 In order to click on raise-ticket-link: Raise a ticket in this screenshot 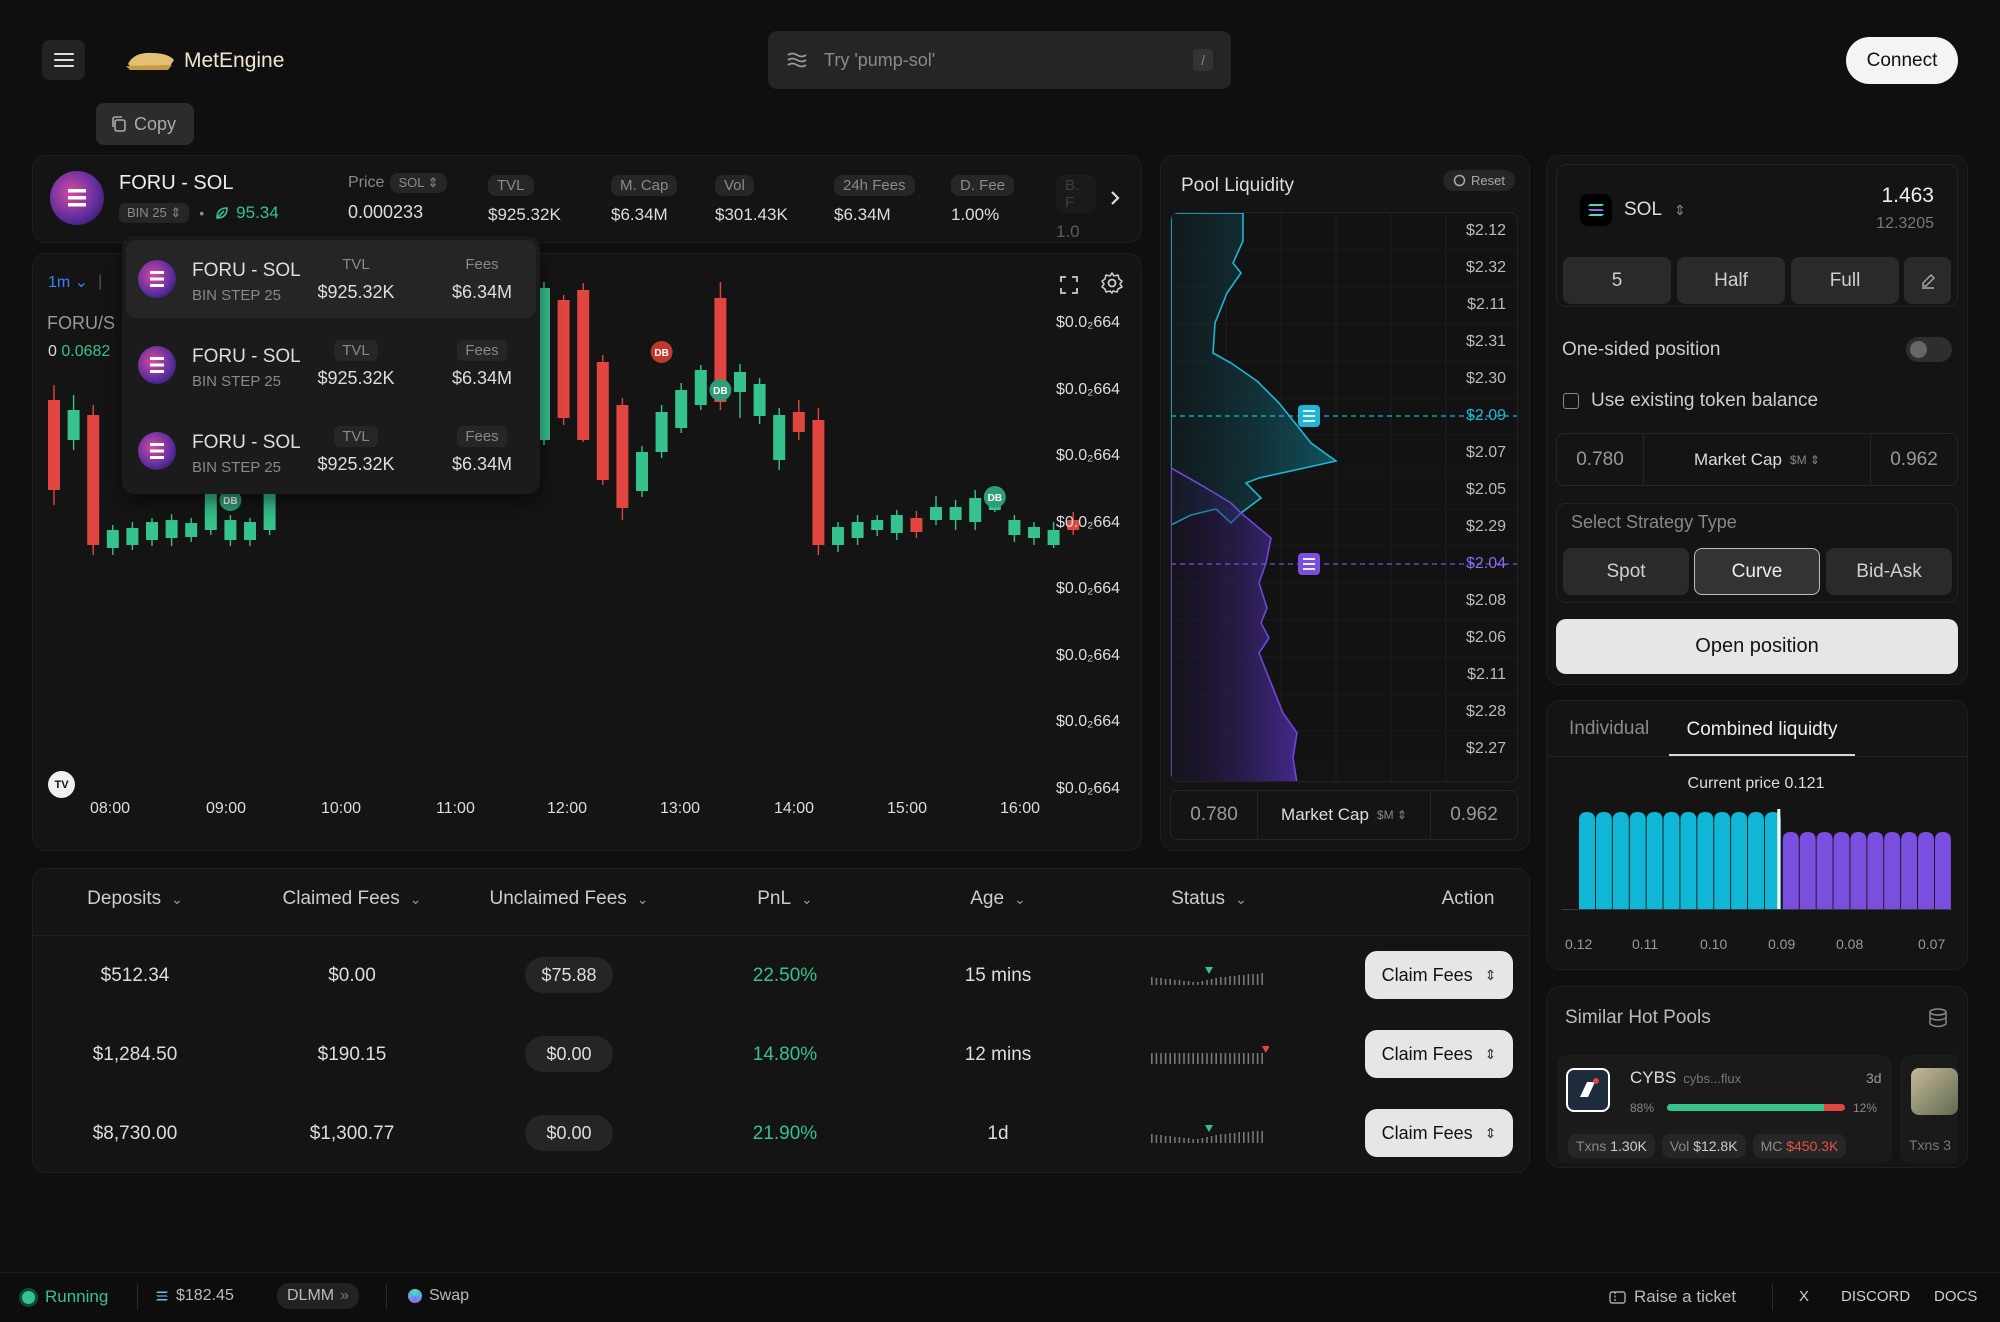, I will do `click(1672, 1297)`.